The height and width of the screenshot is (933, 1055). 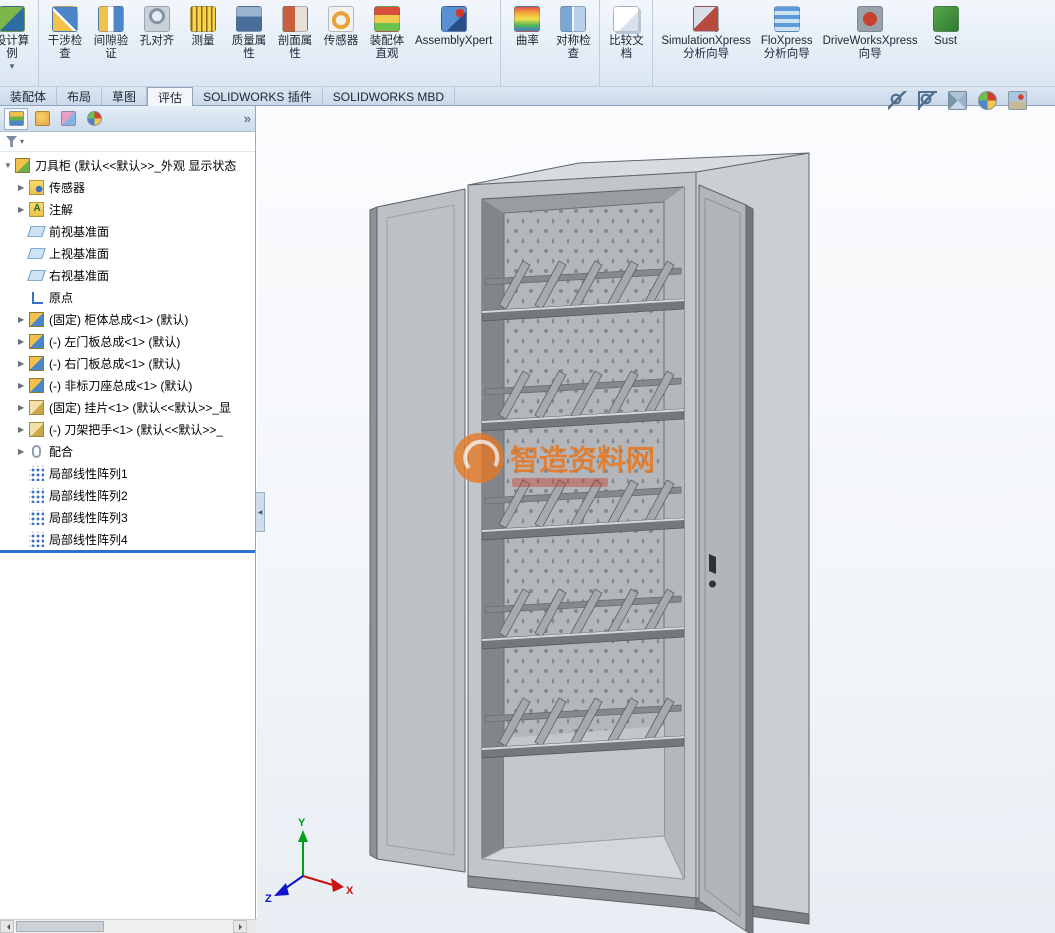 I want to click on ribbon-button-mass-properties: 质量属 性, so click(x=249, y=33).